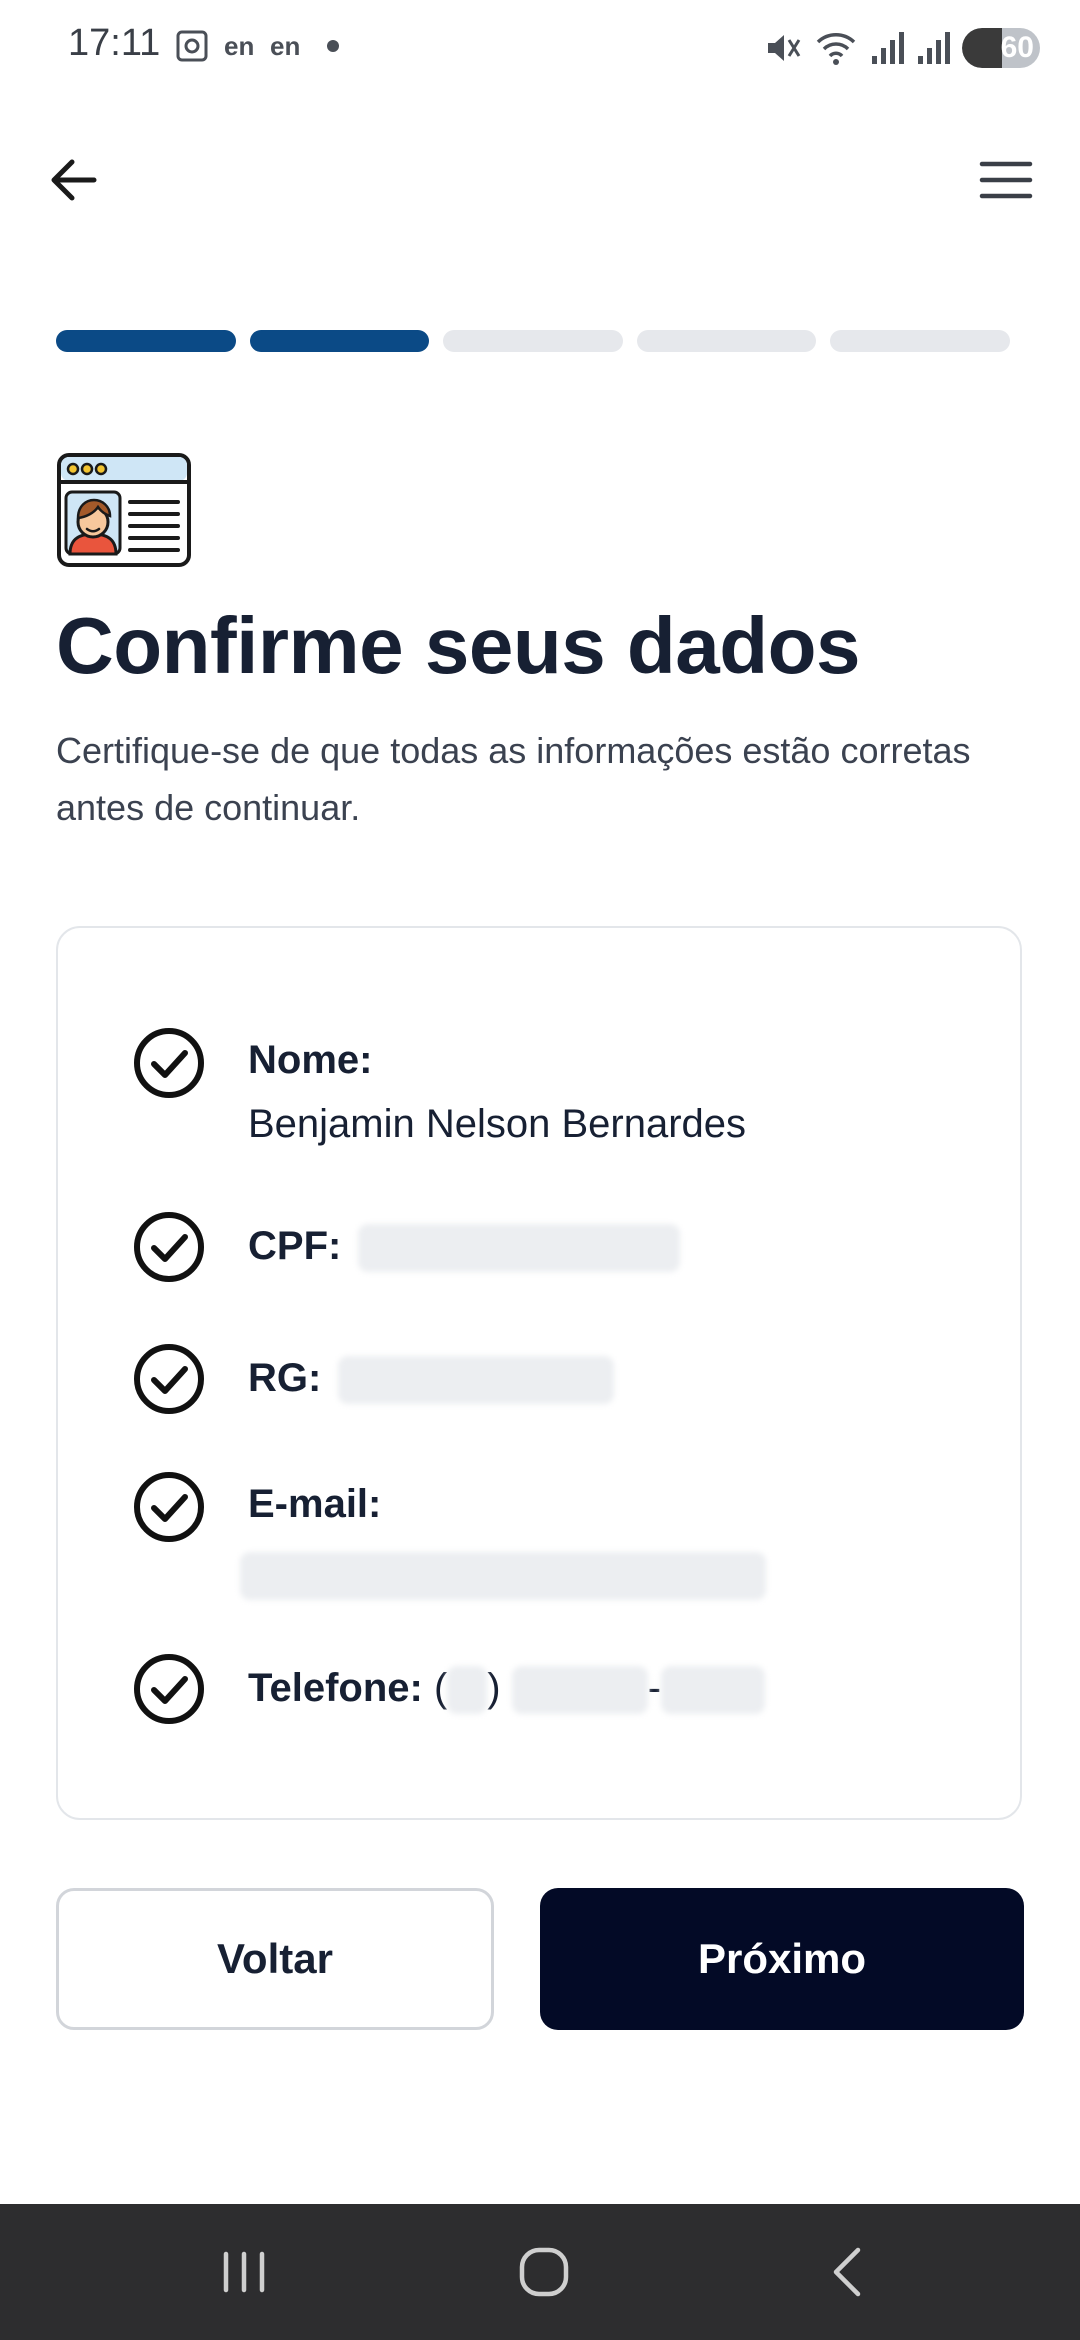 The width and height of the screenshot is (1080, 2340). Describe the element at coordinates (114, 43) in the screenshot. I see `status-time: 17:11` at that location.